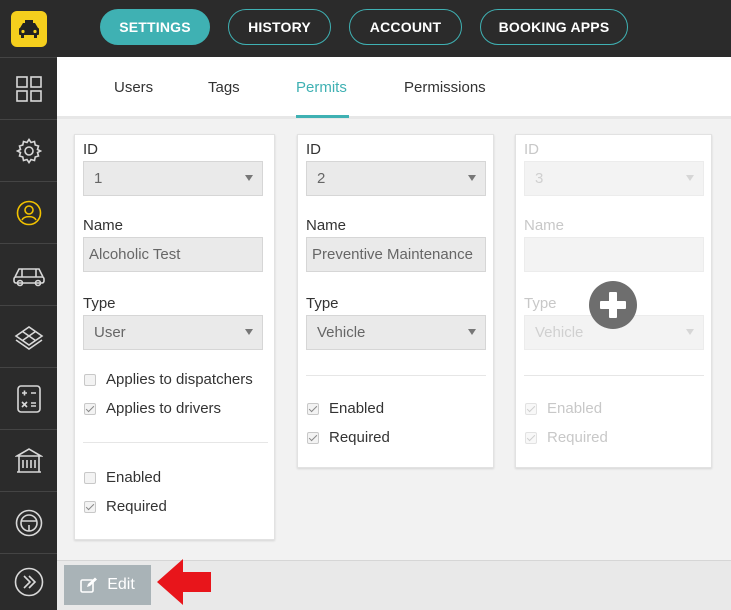 The image size is (731, 610). I want to click on nav-settings-button: SETTINGS, so click(155, 27).